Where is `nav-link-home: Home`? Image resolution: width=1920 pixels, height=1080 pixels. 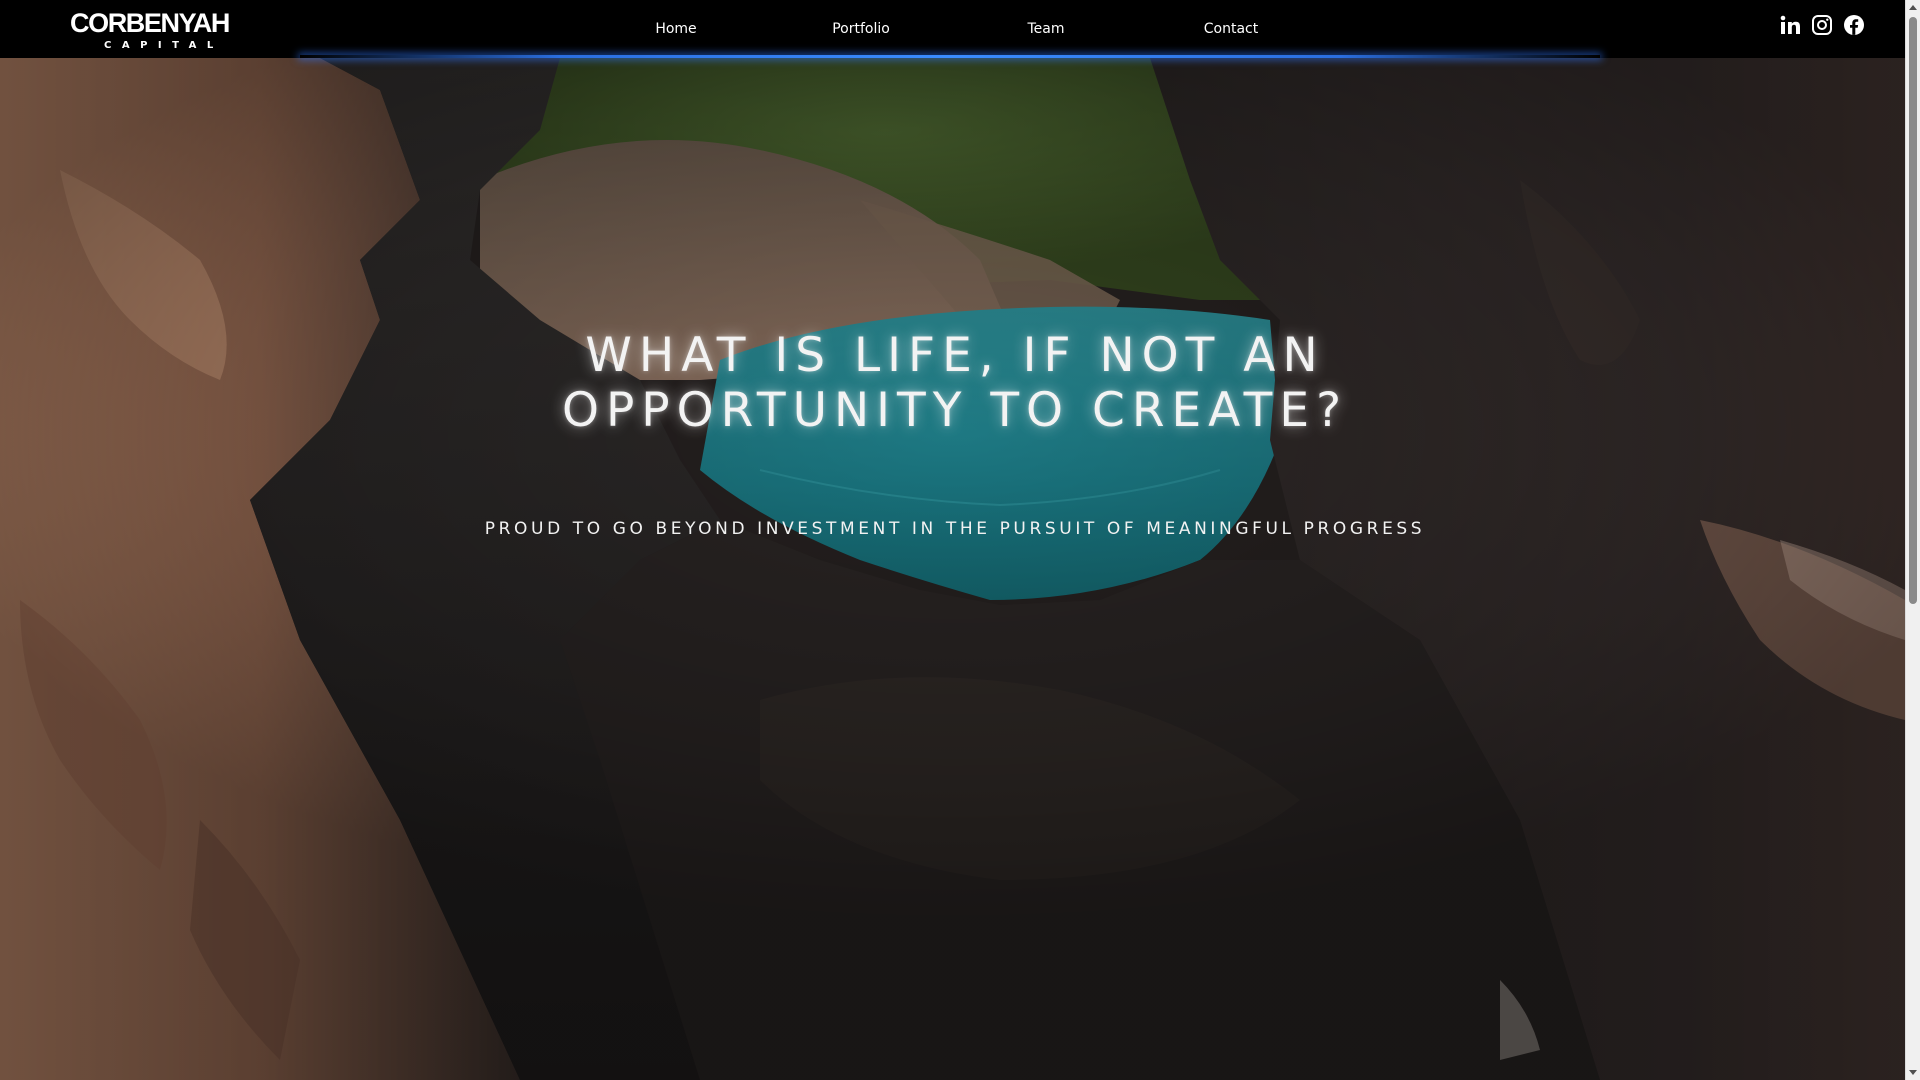
nav-link-home: Home is located at coordinates (675, 29).